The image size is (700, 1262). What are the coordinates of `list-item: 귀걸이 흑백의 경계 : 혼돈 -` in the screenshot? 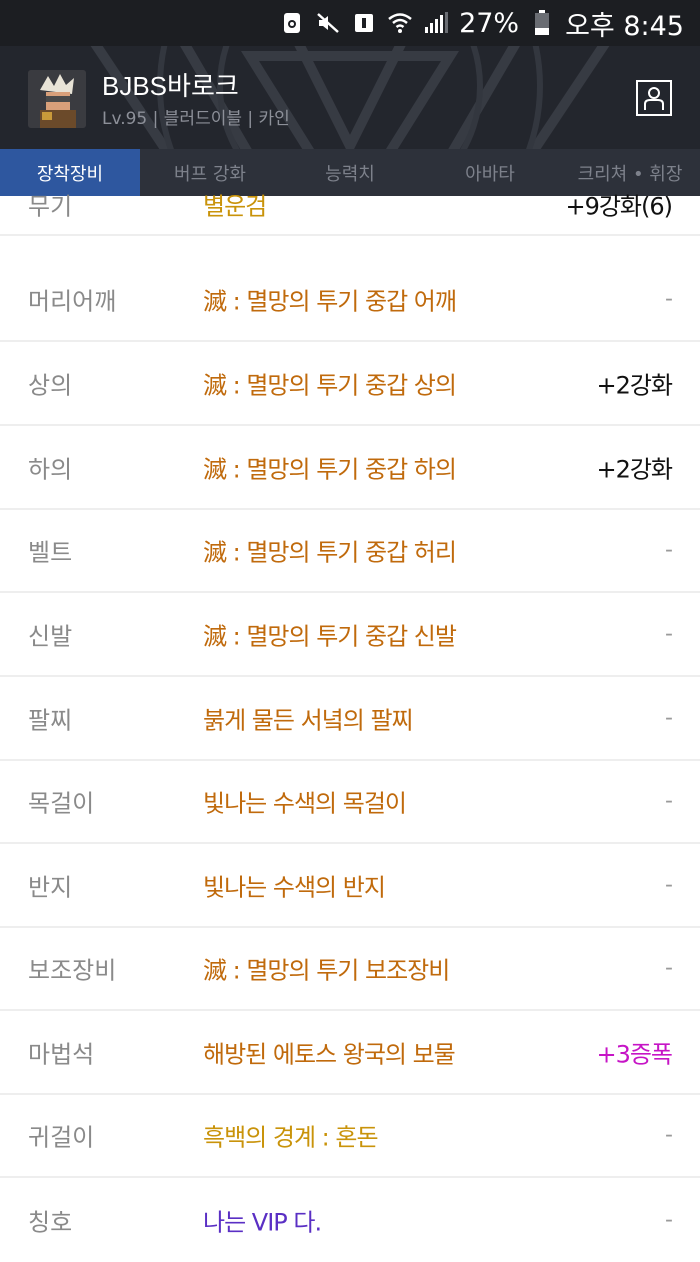 It's located at (350, 1136).